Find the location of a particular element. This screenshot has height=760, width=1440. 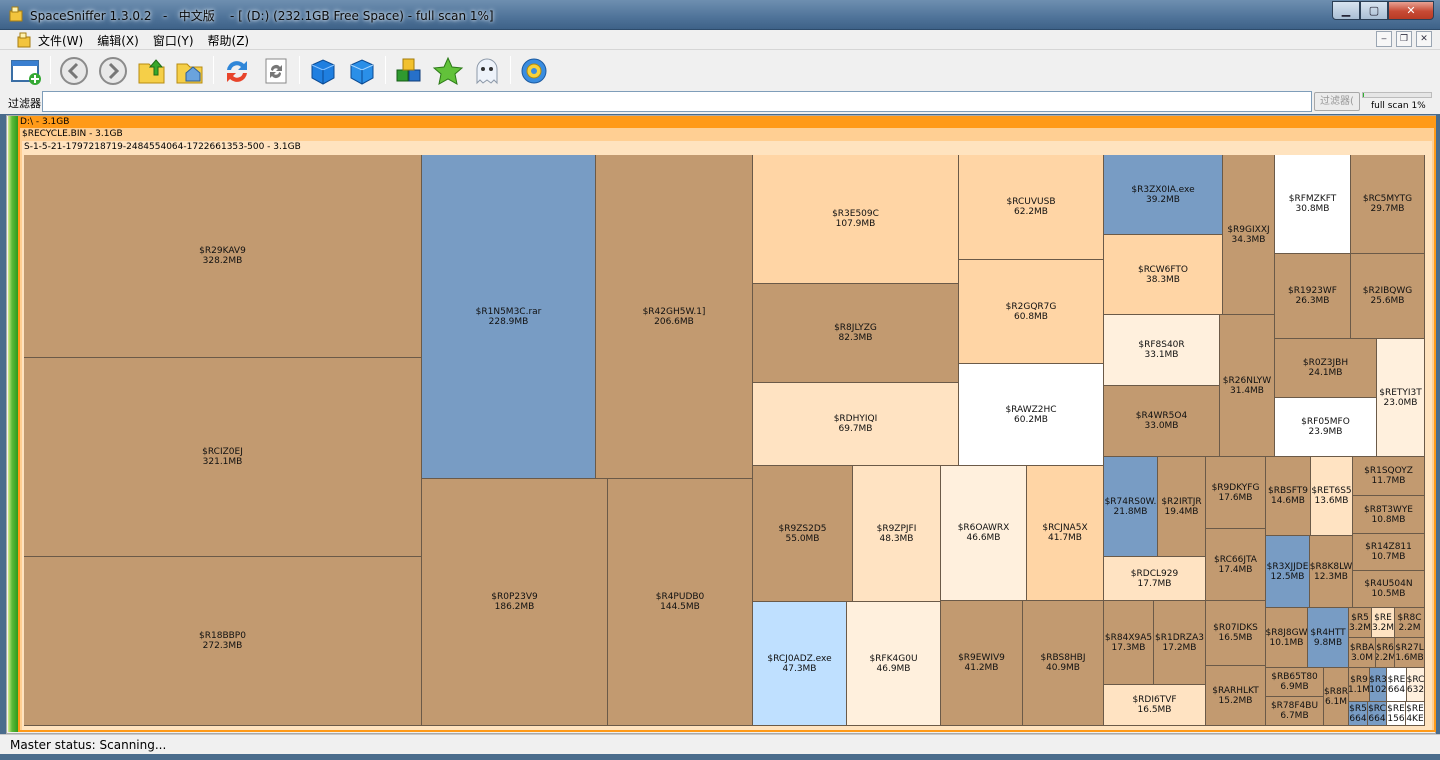

treemap-cell: $RETYI3T 23.0MB is located at coordinates (1401, 398).